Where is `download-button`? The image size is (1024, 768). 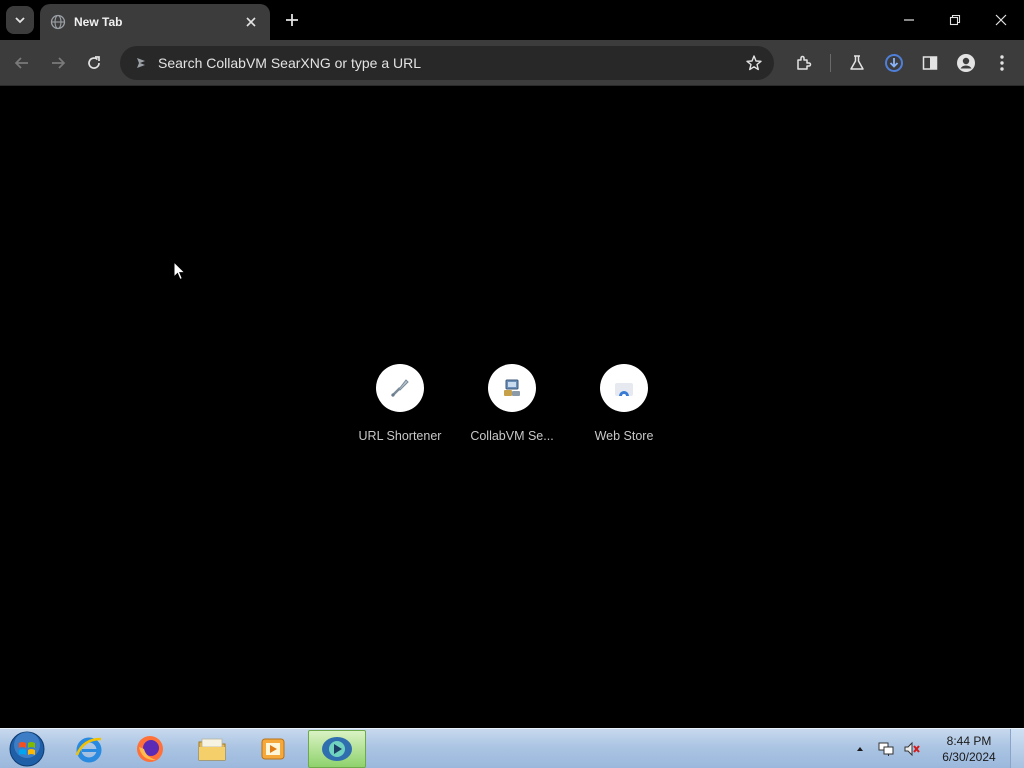 download-button is located at coordinates (894, 63).